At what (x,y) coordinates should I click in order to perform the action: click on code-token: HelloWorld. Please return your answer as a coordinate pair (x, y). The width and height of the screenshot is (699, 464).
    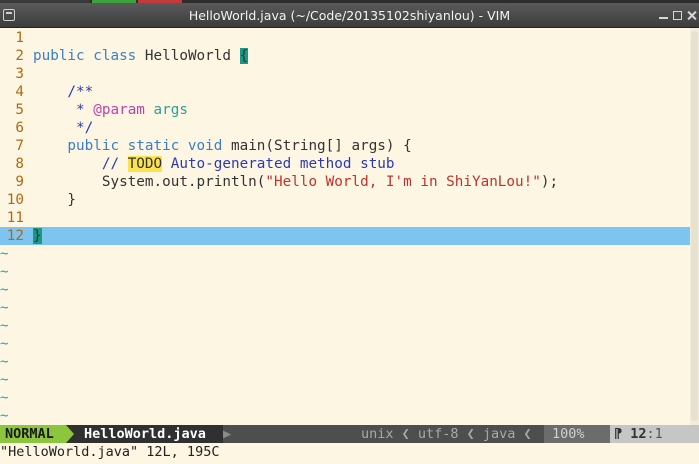
    Looking at the image, I should click on (192, 56).